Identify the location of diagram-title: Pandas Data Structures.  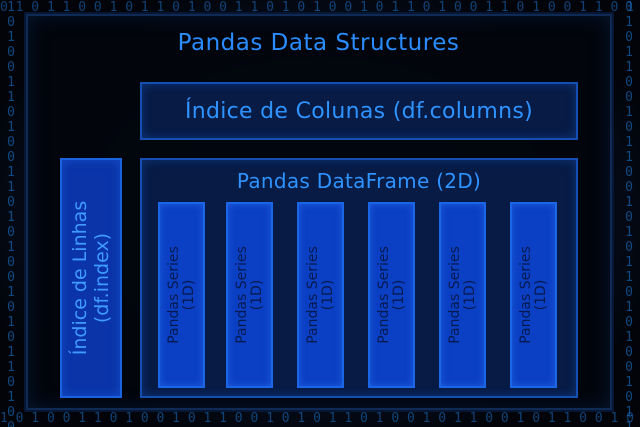
(318, 43).